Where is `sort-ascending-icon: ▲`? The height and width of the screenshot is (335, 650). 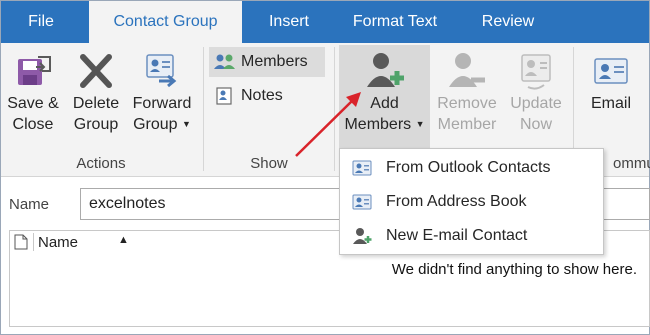
sort-ascending-icon: ▲ is located at coordinates (123, 240).